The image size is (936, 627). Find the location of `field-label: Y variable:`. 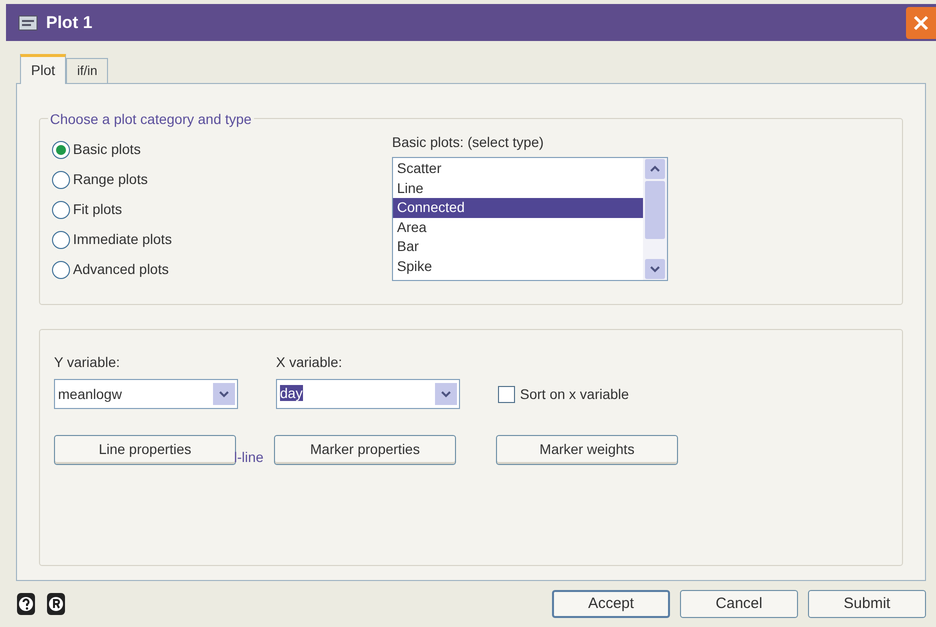

field-label: Y variable: is located at coordinates (87, 362).